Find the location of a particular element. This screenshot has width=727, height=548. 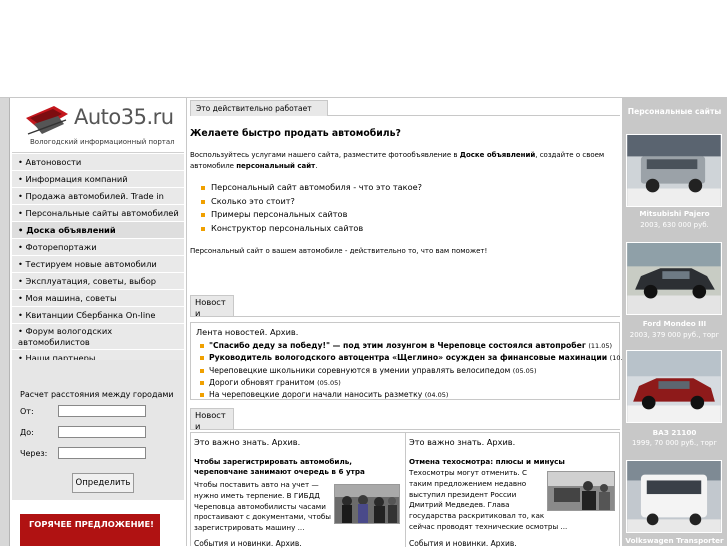

logo-text: Auto35.ru is located at coordinates (124, 117).